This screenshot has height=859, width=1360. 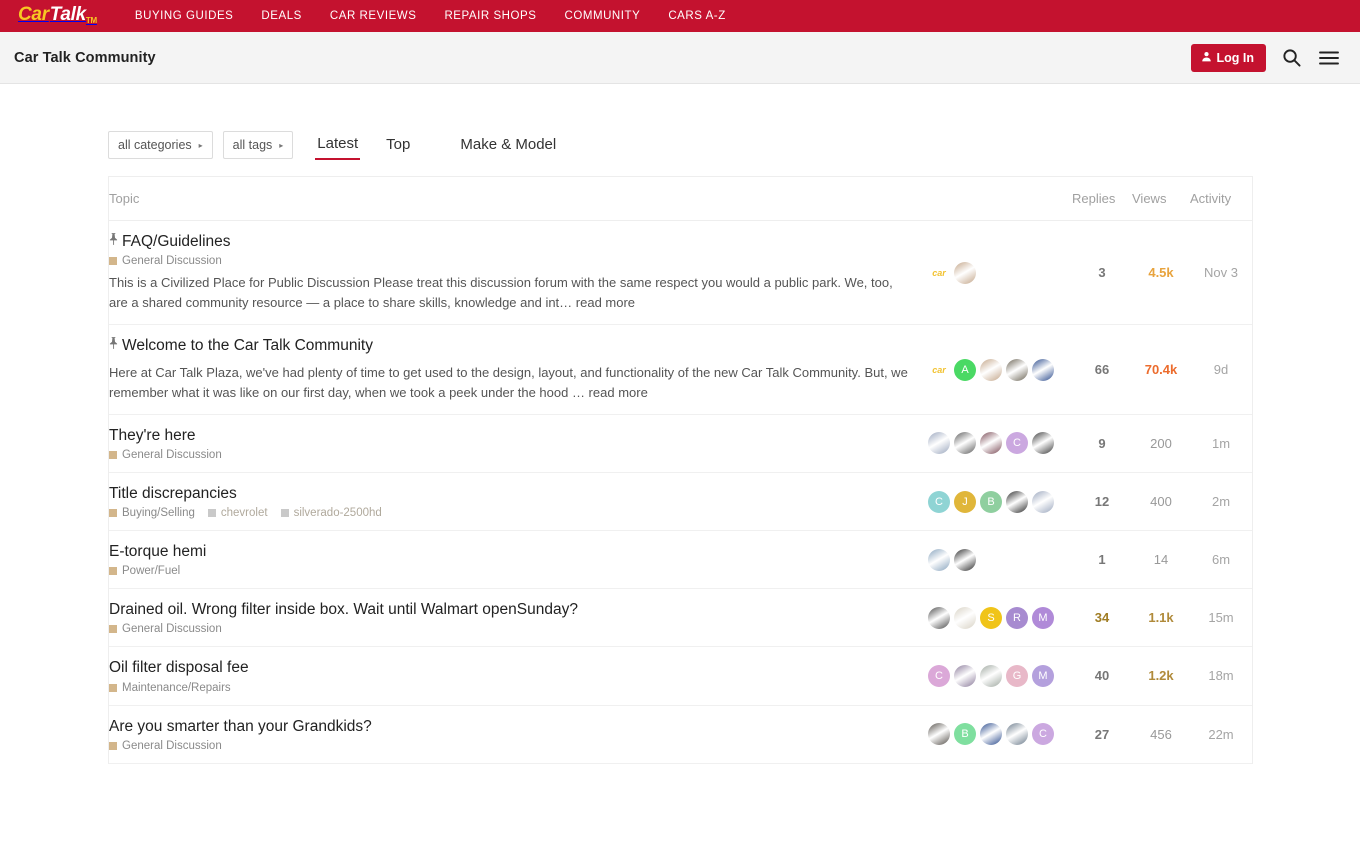 I want to click on column-header-activity: Activity, so click(x=1221, y=199).